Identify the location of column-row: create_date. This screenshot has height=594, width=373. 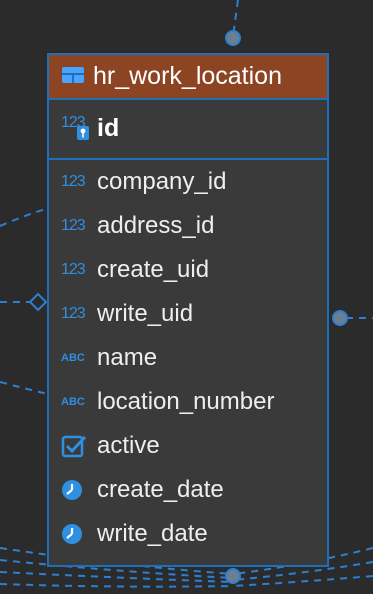
(142, 490).